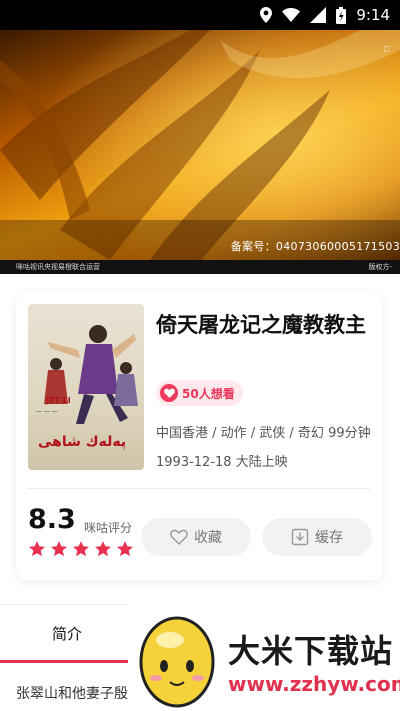 The height and width of the screenshot is (711, 400). I want to click on movie-meta-genres: 中国香港 / 动作 / 武侠 / 奇幻 99分钟, so click(263, 433).